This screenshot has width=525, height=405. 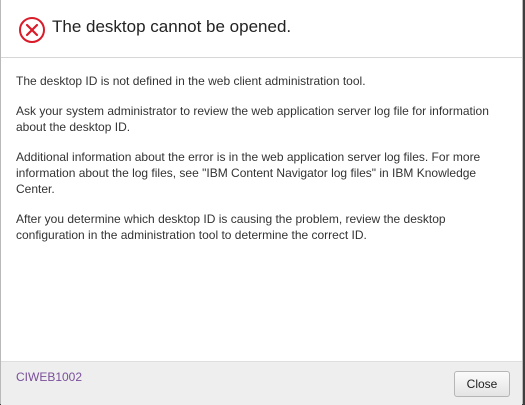 What do you see at coordinates (172, 26) in the screenshot?
I see `dialog-title: The desktop cannot be opened.` at bounding box center [172, 26].